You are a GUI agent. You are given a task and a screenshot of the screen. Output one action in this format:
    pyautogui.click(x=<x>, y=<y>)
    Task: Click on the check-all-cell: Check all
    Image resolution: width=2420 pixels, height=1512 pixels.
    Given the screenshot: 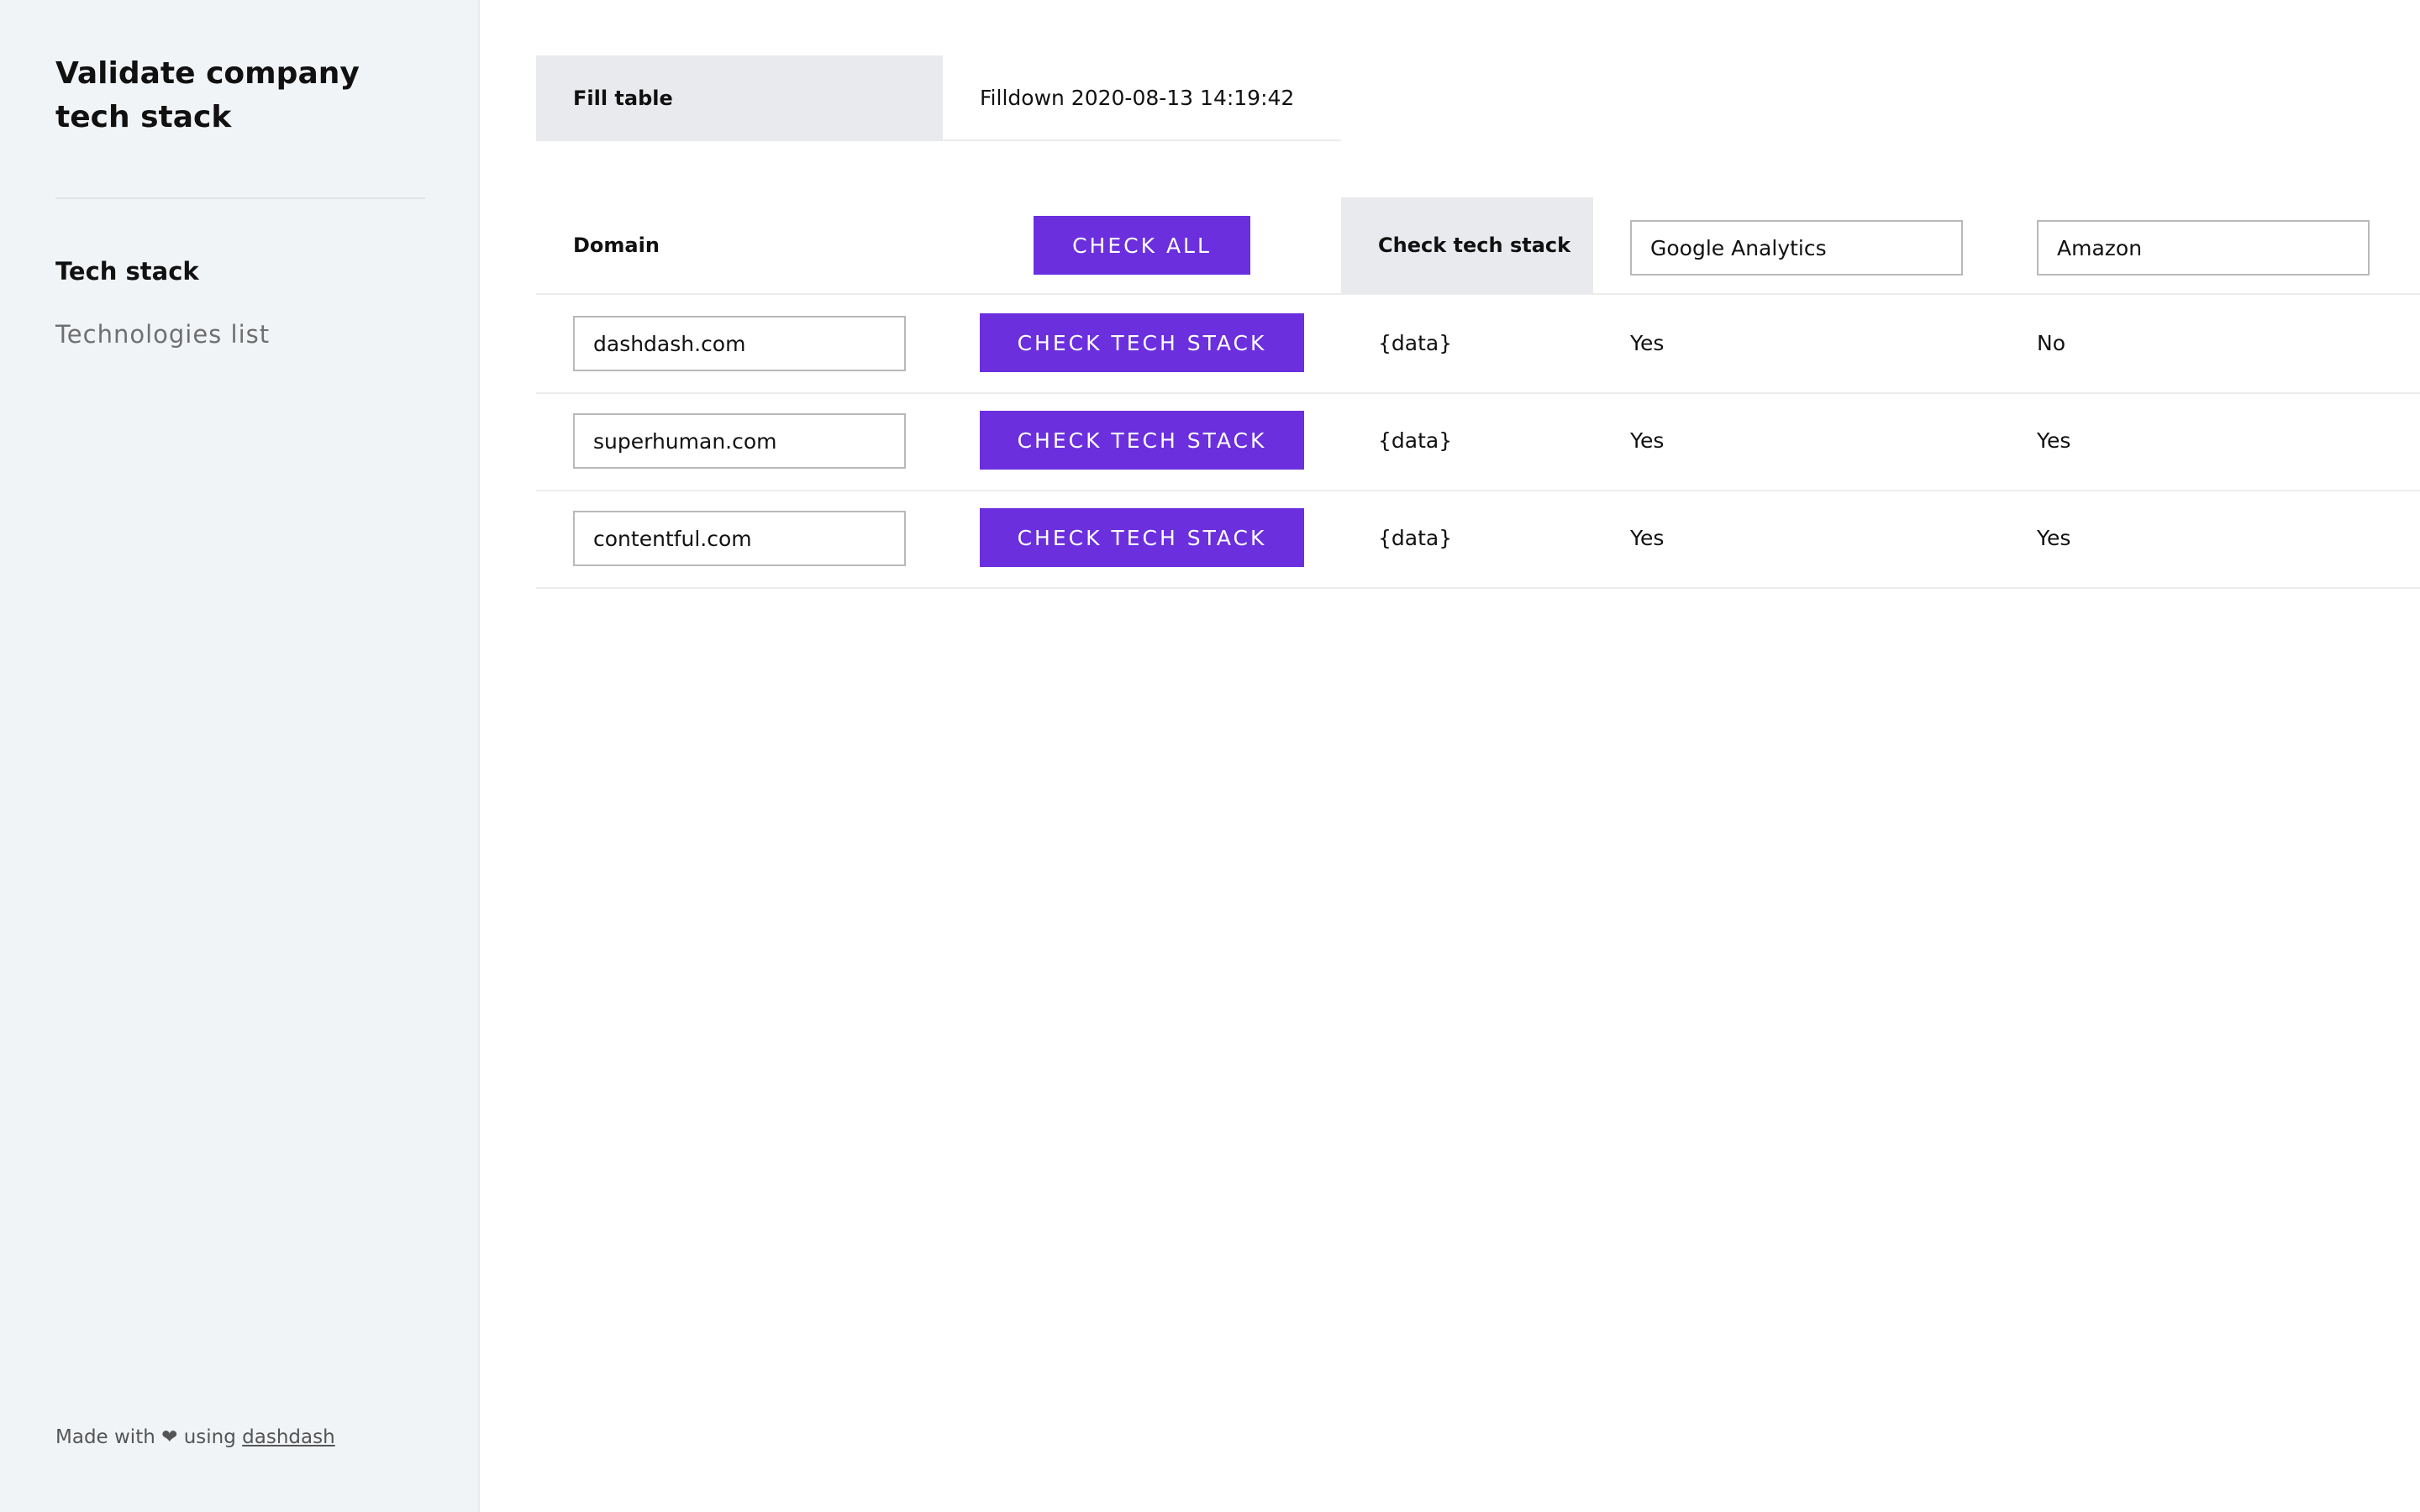 What is the action you would take?
    pyautogui.click(x=1142, y=245)
    